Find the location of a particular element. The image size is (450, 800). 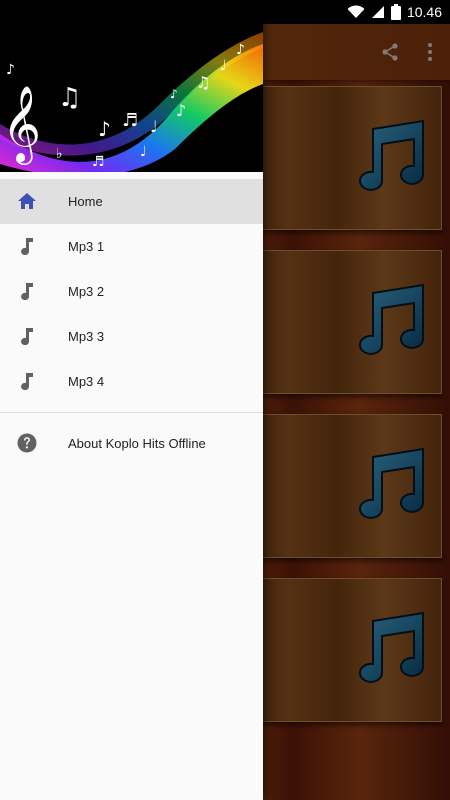

help-icon is located at coordinates (27, 443).